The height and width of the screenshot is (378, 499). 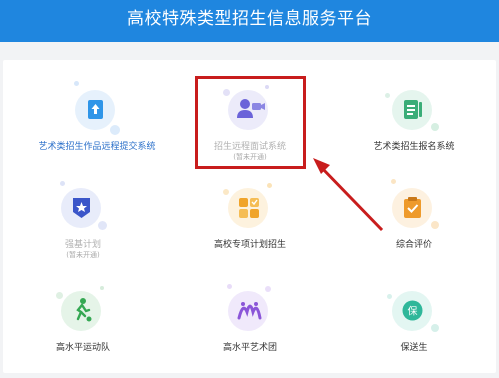 I want to click on annotation-arrow-icon, so click(x=348, y=195).